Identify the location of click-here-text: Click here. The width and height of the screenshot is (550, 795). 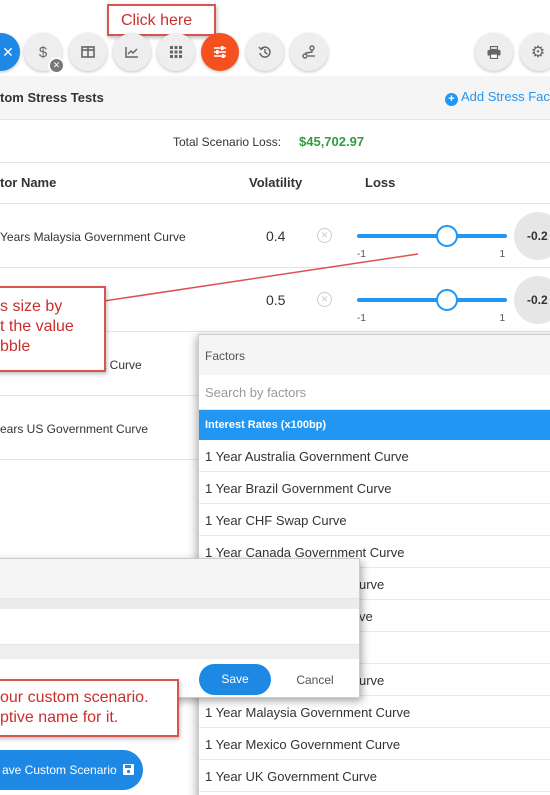
(157, 20).